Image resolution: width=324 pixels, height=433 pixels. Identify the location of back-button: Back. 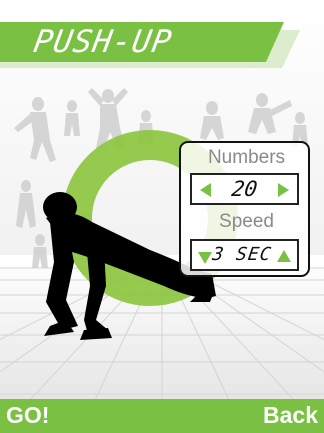
(290, 415).